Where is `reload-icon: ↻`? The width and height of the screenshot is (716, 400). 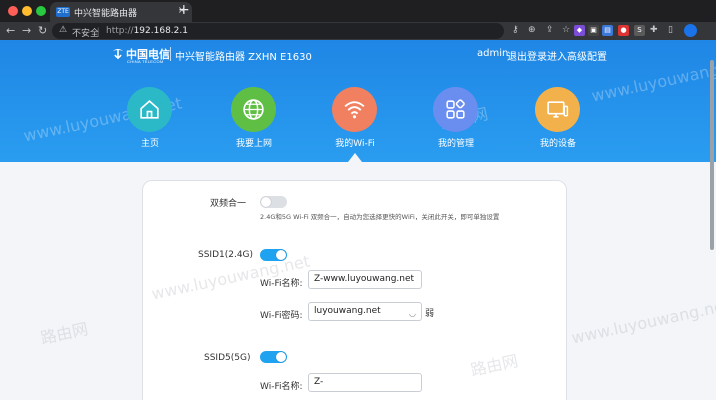
reload-icon: ↻ is located at coordinates (42, 30).